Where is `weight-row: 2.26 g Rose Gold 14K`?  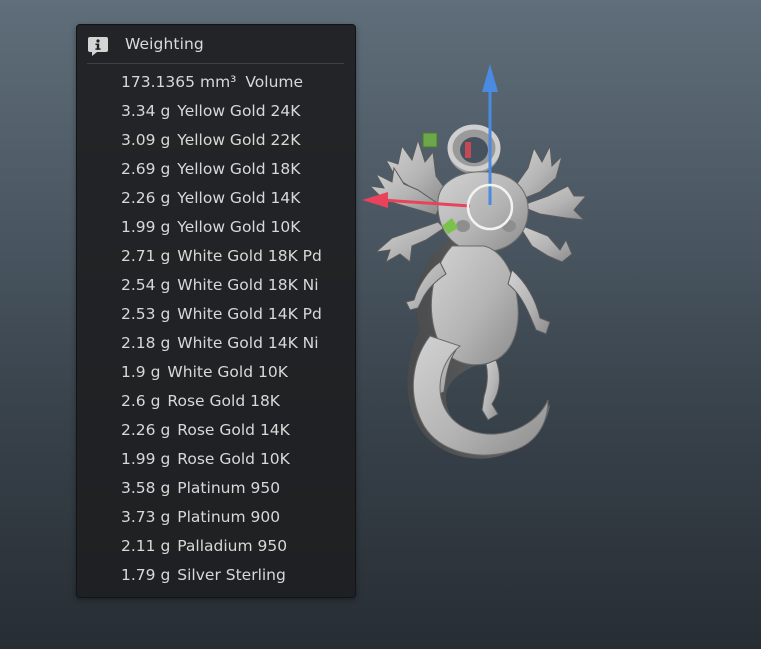
weight-row: 2.26 g Rose Gold 14K is located at coordinates (221, 435).